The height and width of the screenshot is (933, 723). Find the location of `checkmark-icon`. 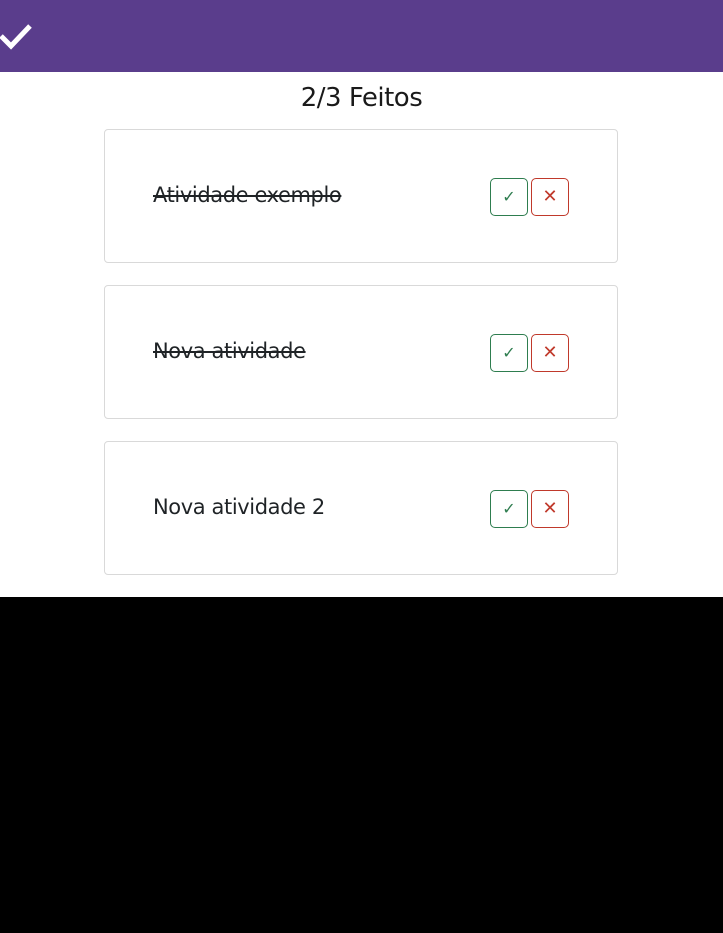

checkmark-icon is located at coordinates (16, 37).